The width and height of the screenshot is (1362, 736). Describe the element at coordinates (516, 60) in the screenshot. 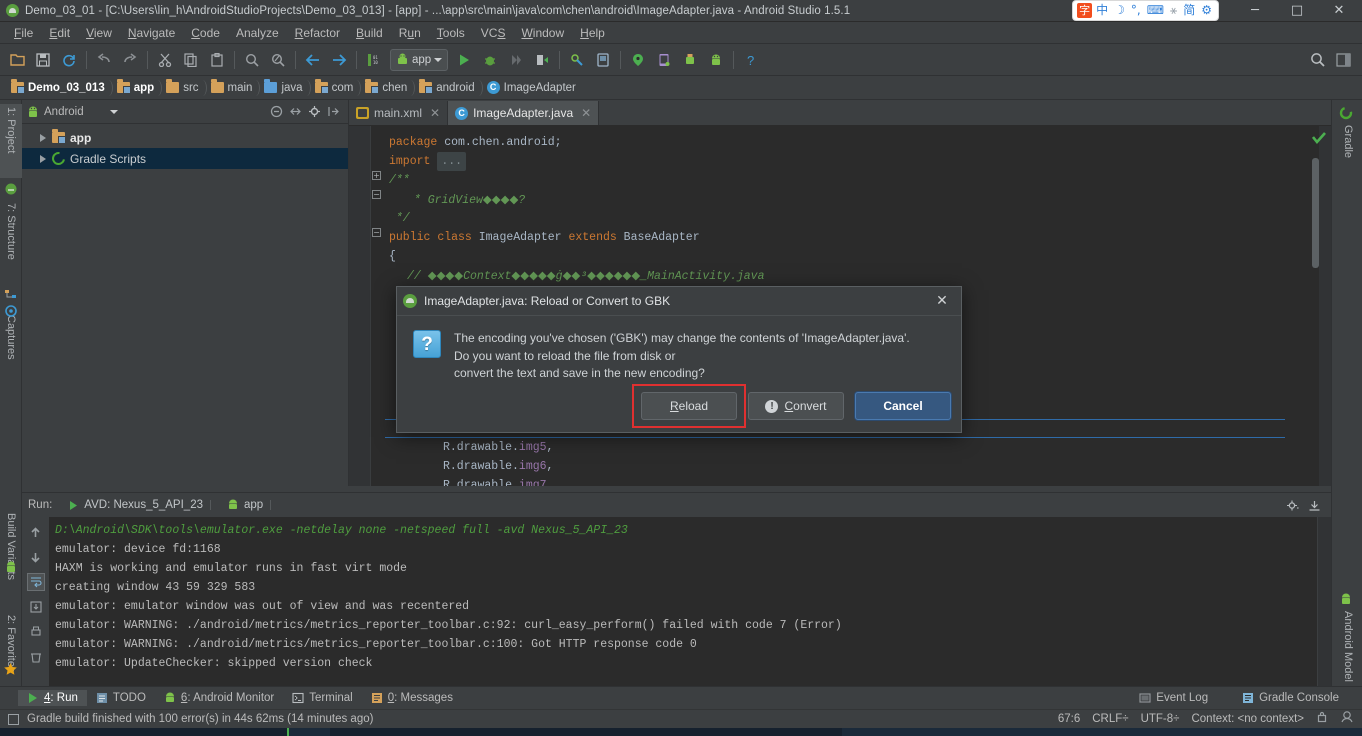

I see `run-coverage-icon` at that location.